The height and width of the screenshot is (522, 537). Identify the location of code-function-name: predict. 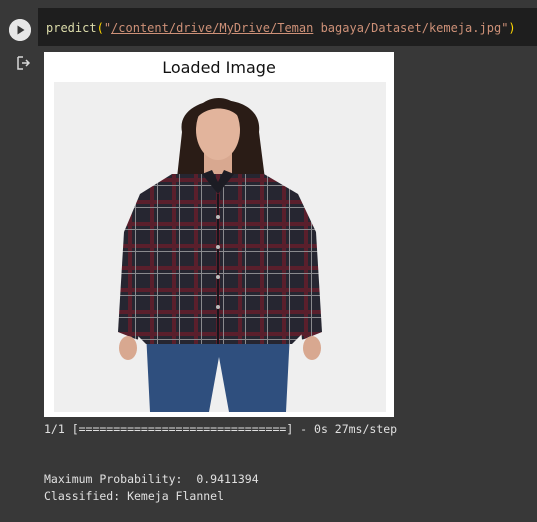
(71, 28).